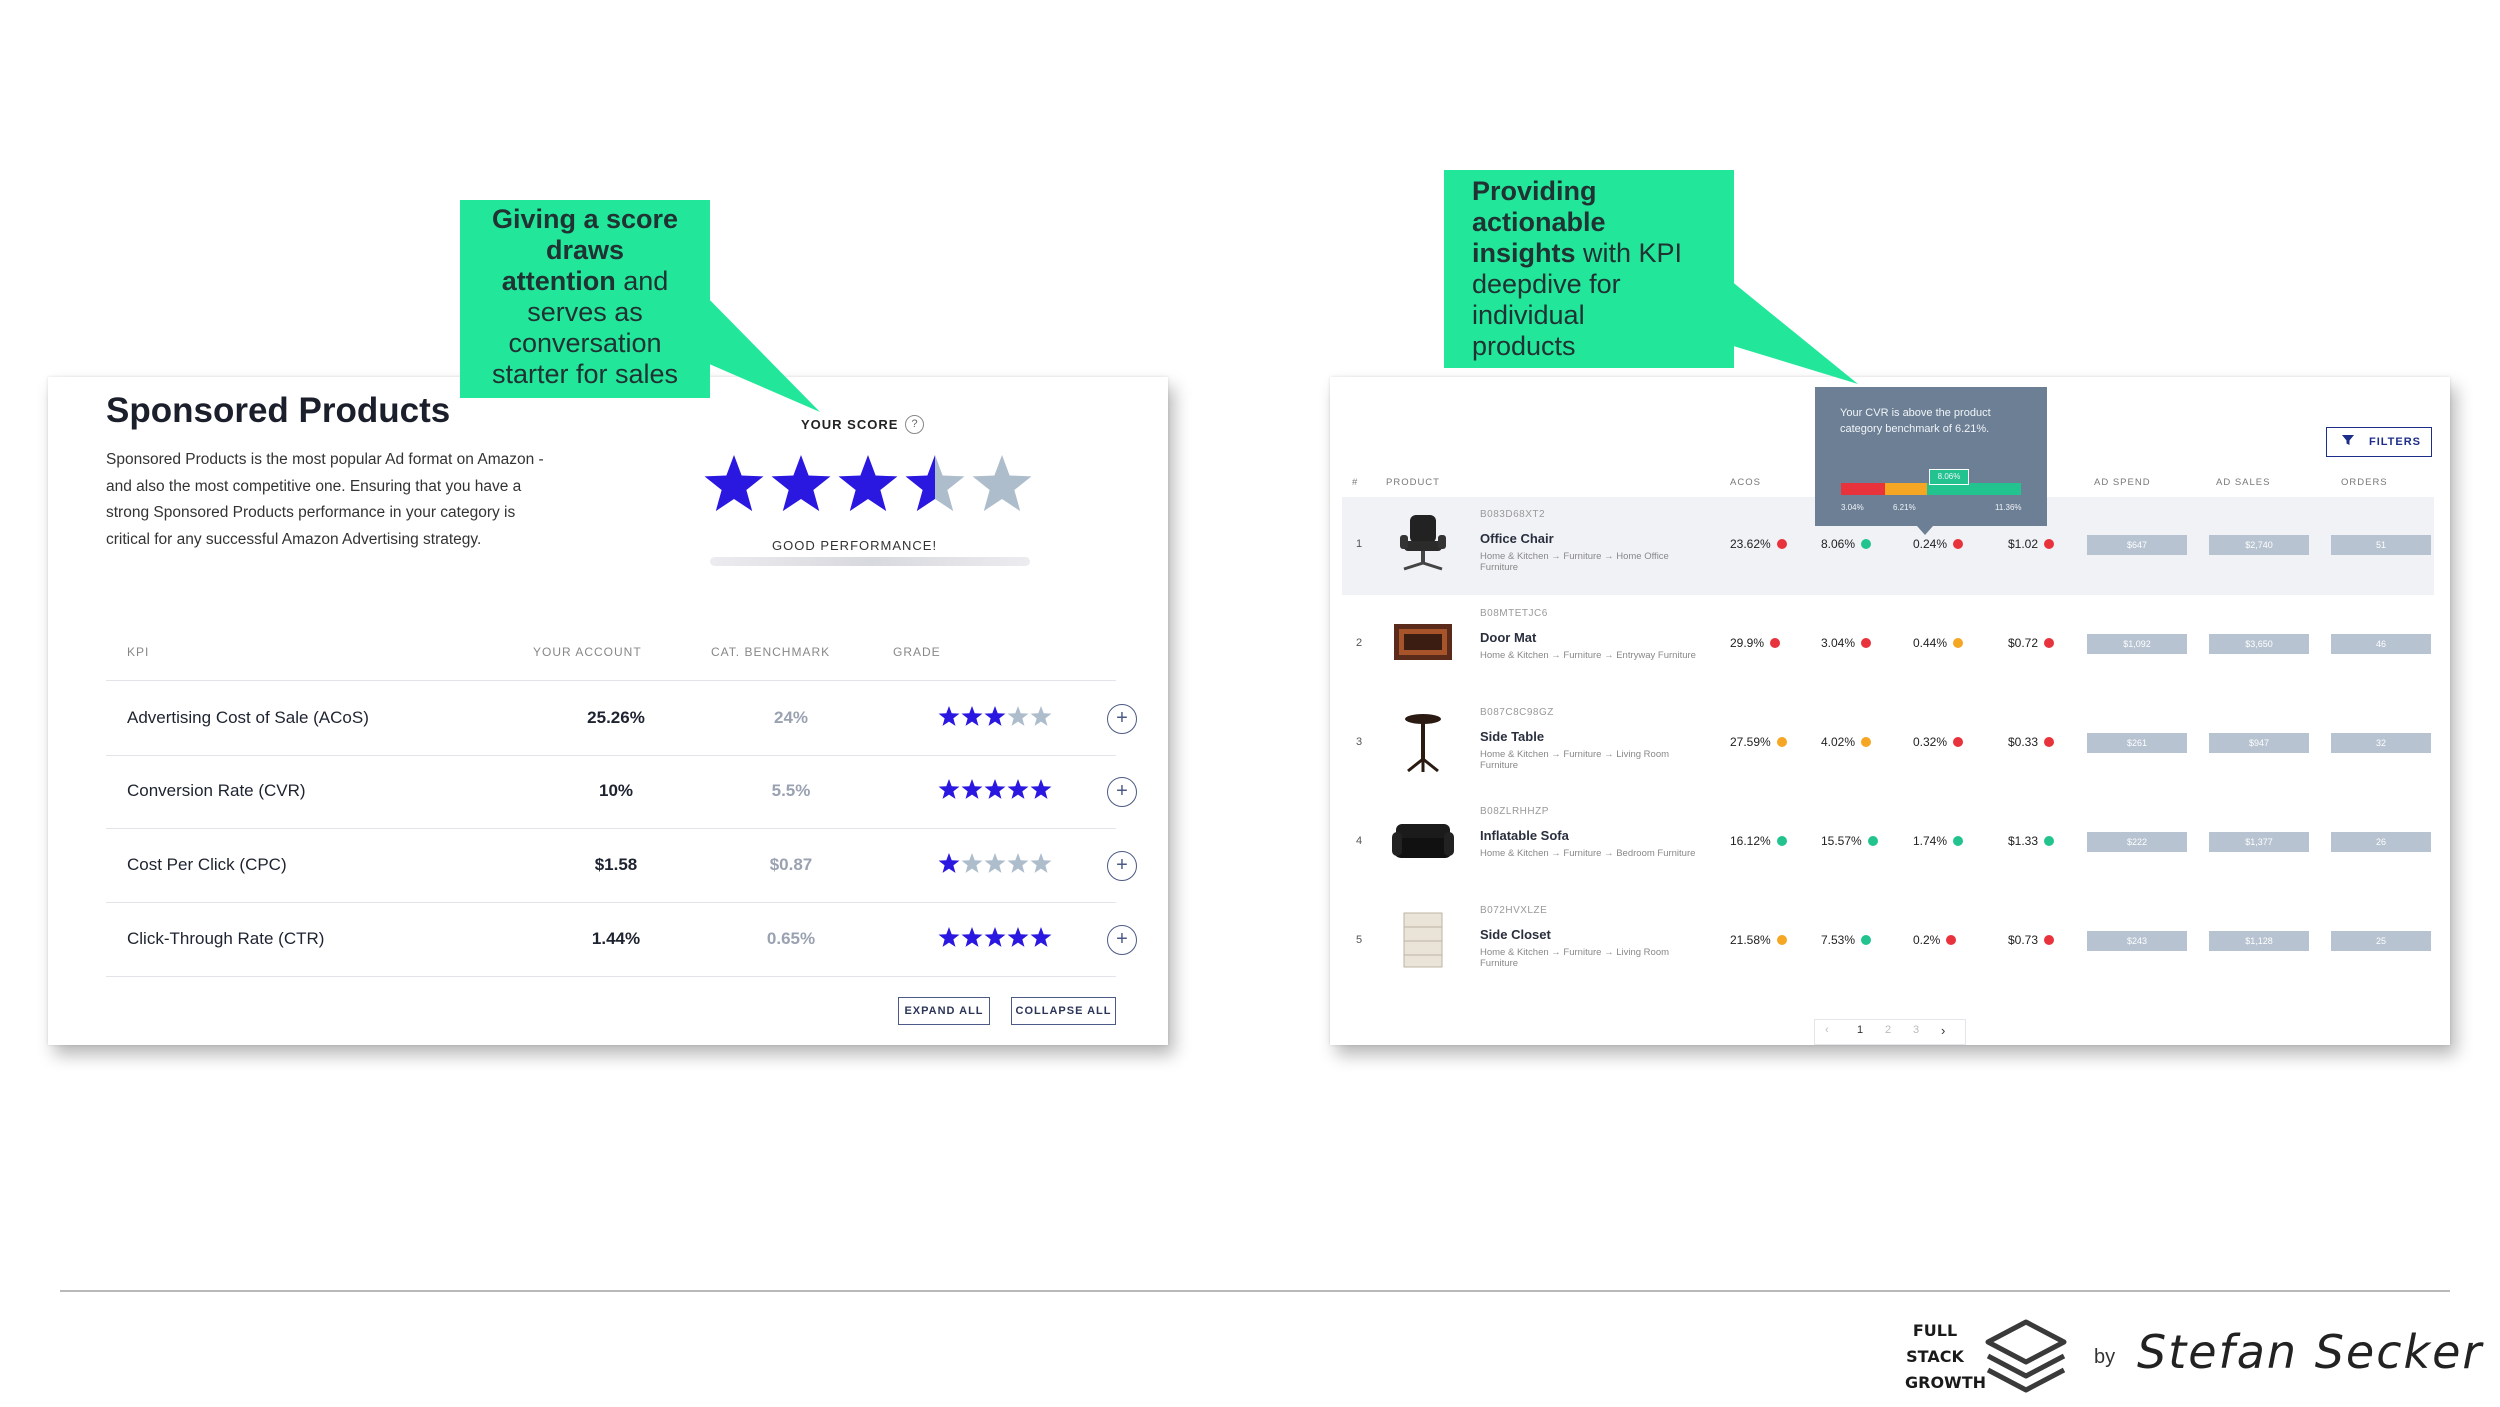 The height and width of the screenshot is (1407, 2500). What do you see at coordinates (2105, 1357) in the screenshot?
I see `by-label: by` at bounding box center [2105, 1357].